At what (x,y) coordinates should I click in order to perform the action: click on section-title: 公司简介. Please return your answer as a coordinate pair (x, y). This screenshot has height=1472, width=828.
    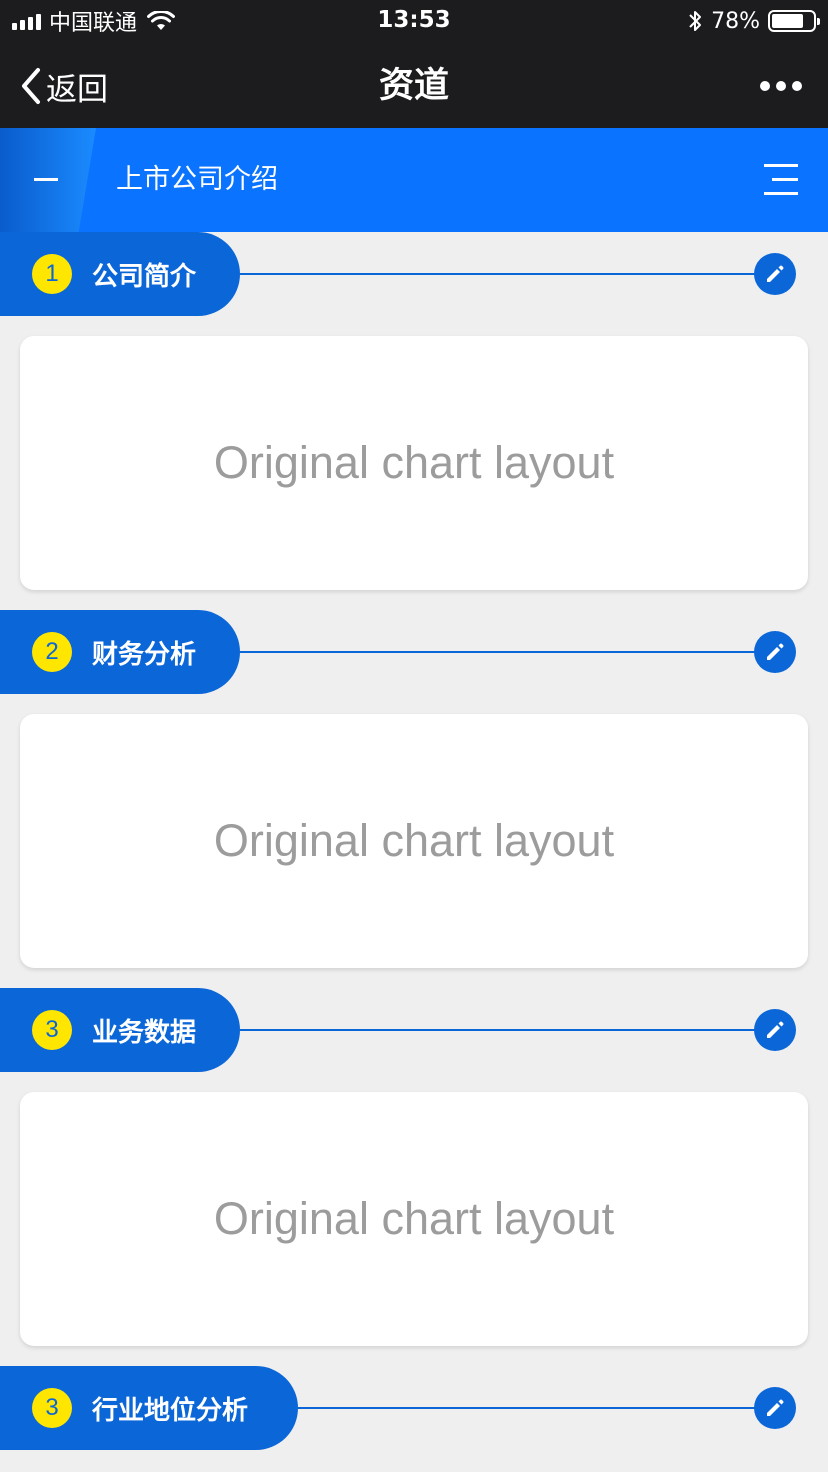
    Looking at the image, I should click on (144, 276).